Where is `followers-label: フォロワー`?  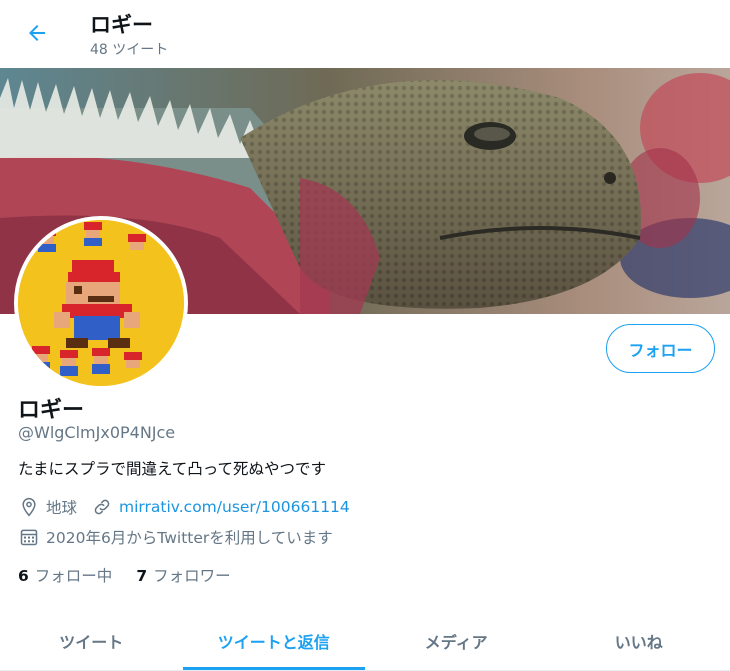
followers-label: フォロワー is located at coordinates (192, 576).